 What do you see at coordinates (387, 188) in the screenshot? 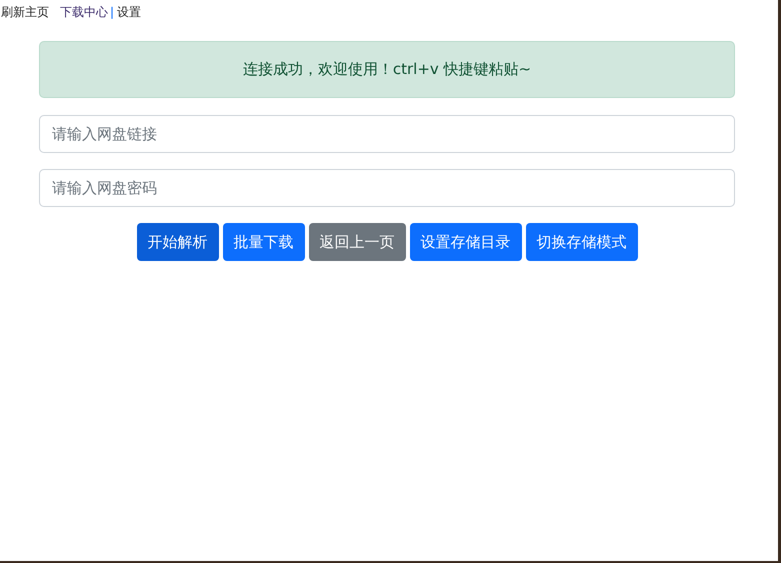
I see `input-field: 请输入网盘密码` at bounding box center [387, 188].